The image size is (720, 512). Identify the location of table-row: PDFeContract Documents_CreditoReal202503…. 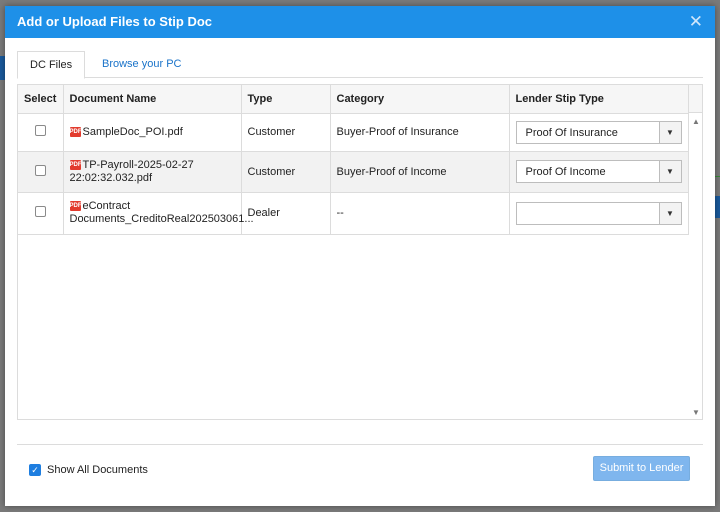
(353, 213).